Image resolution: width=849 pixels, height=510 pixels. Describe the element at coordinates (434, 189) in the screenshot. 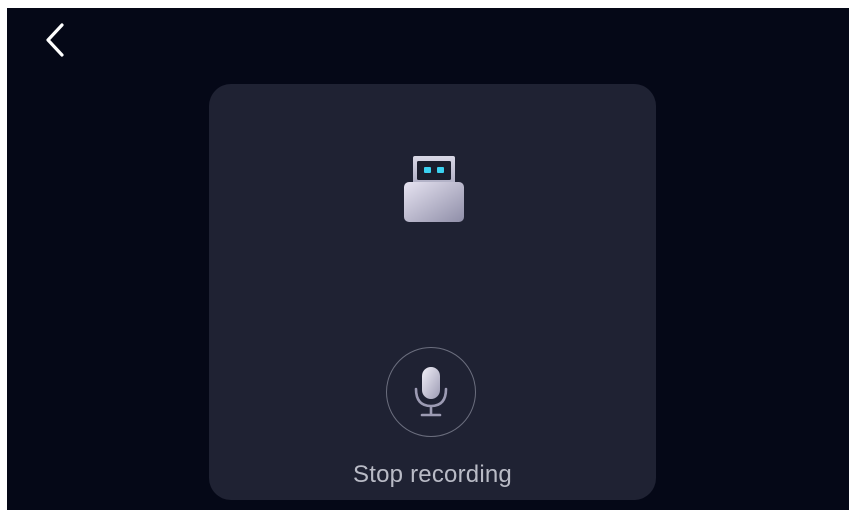

I see `usb-drive-icon` at that location.